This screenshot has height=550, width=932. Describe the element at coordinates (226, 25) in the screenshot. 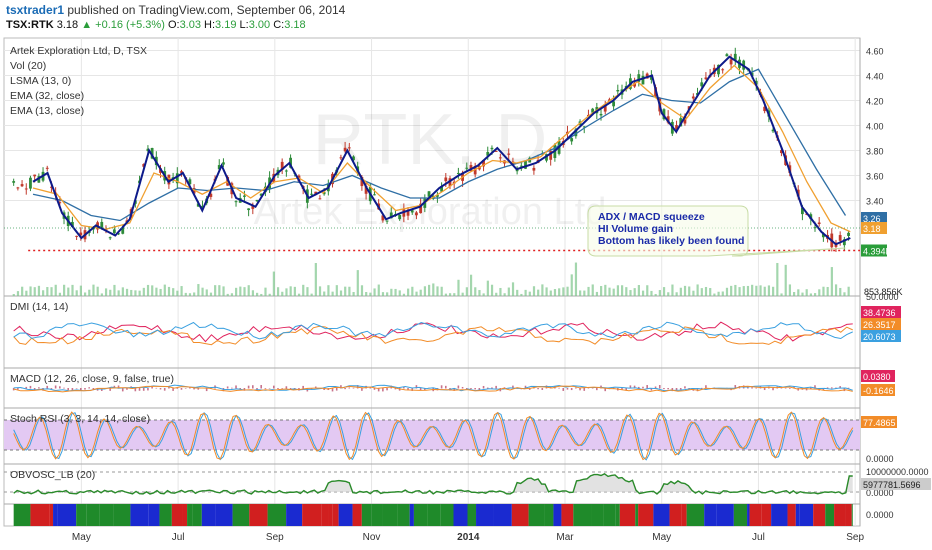

I see `high-value: 3.19` at that location.